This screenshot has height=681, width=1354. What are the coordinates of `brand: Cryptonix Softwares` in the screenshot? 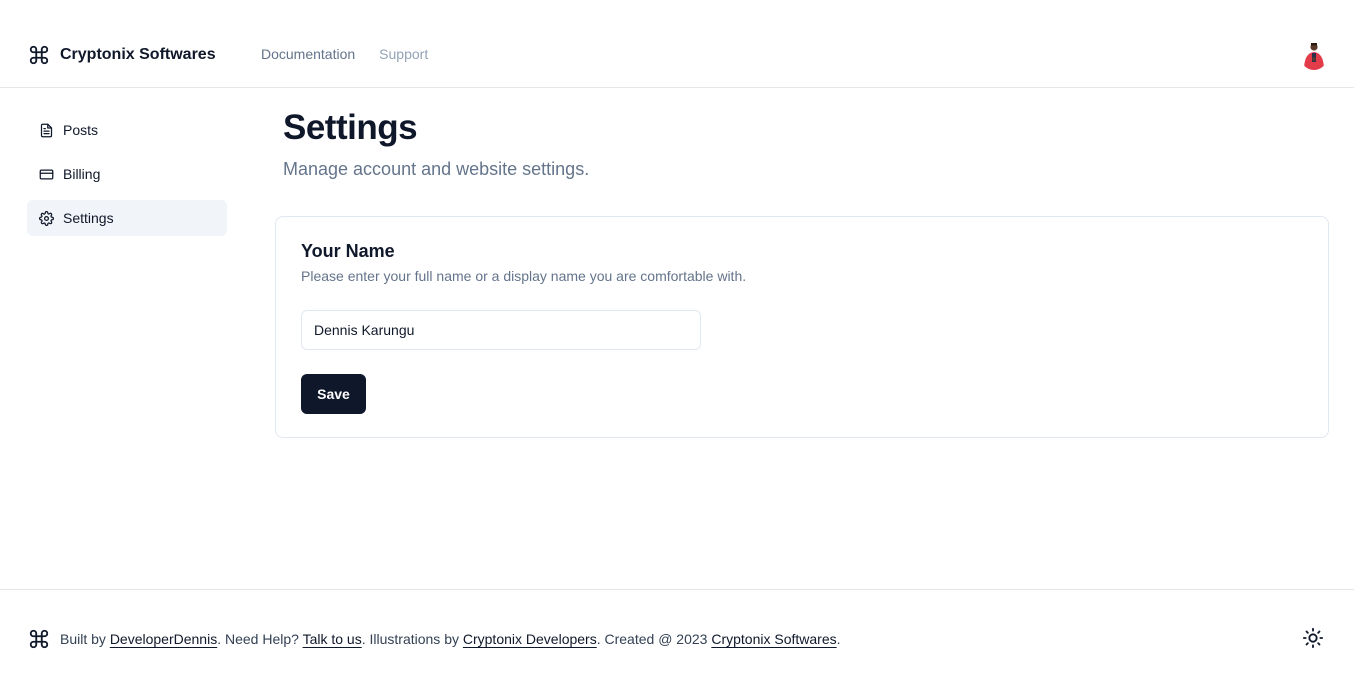 It's located at (122, 55).